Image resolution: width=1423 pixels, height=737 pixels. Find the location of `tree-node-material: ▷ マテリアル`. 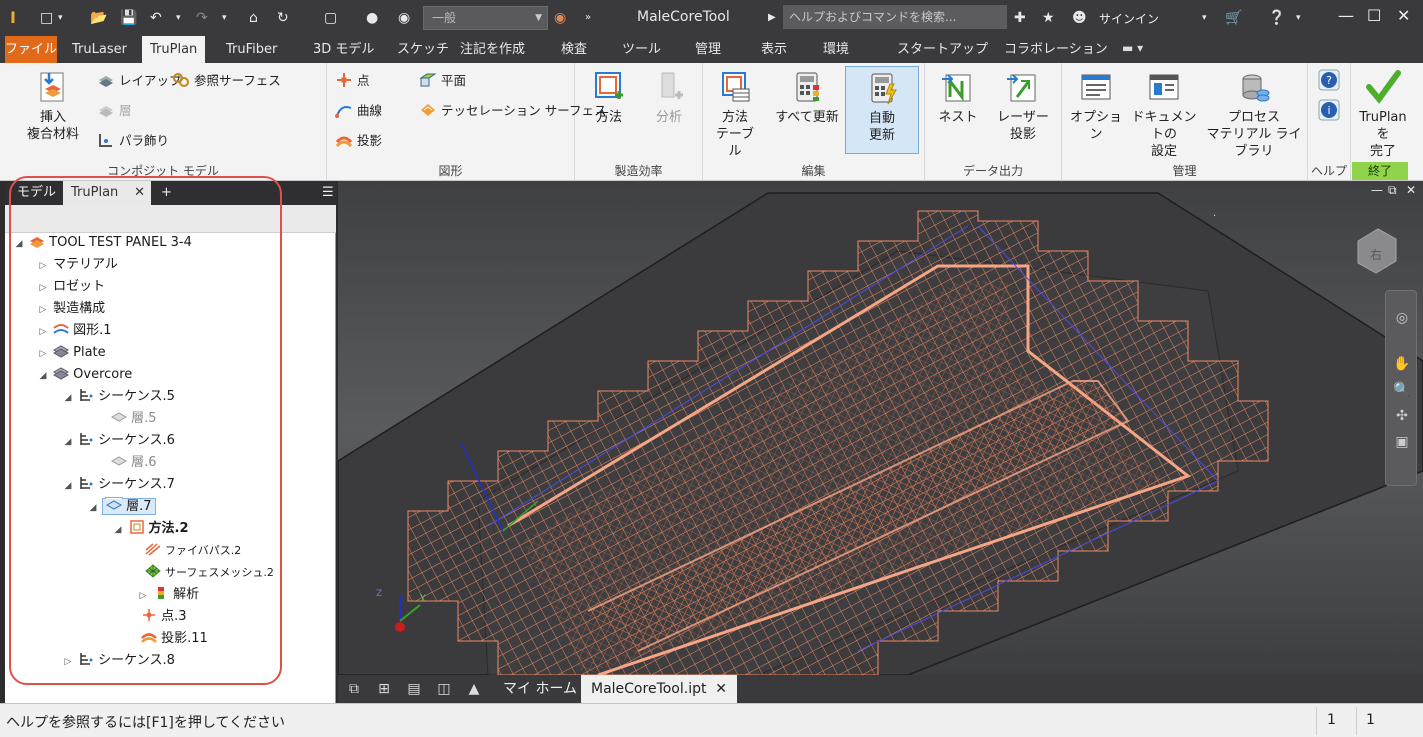

tree-node-material: ▷ マテリアル is located at coordinates (77, 265).